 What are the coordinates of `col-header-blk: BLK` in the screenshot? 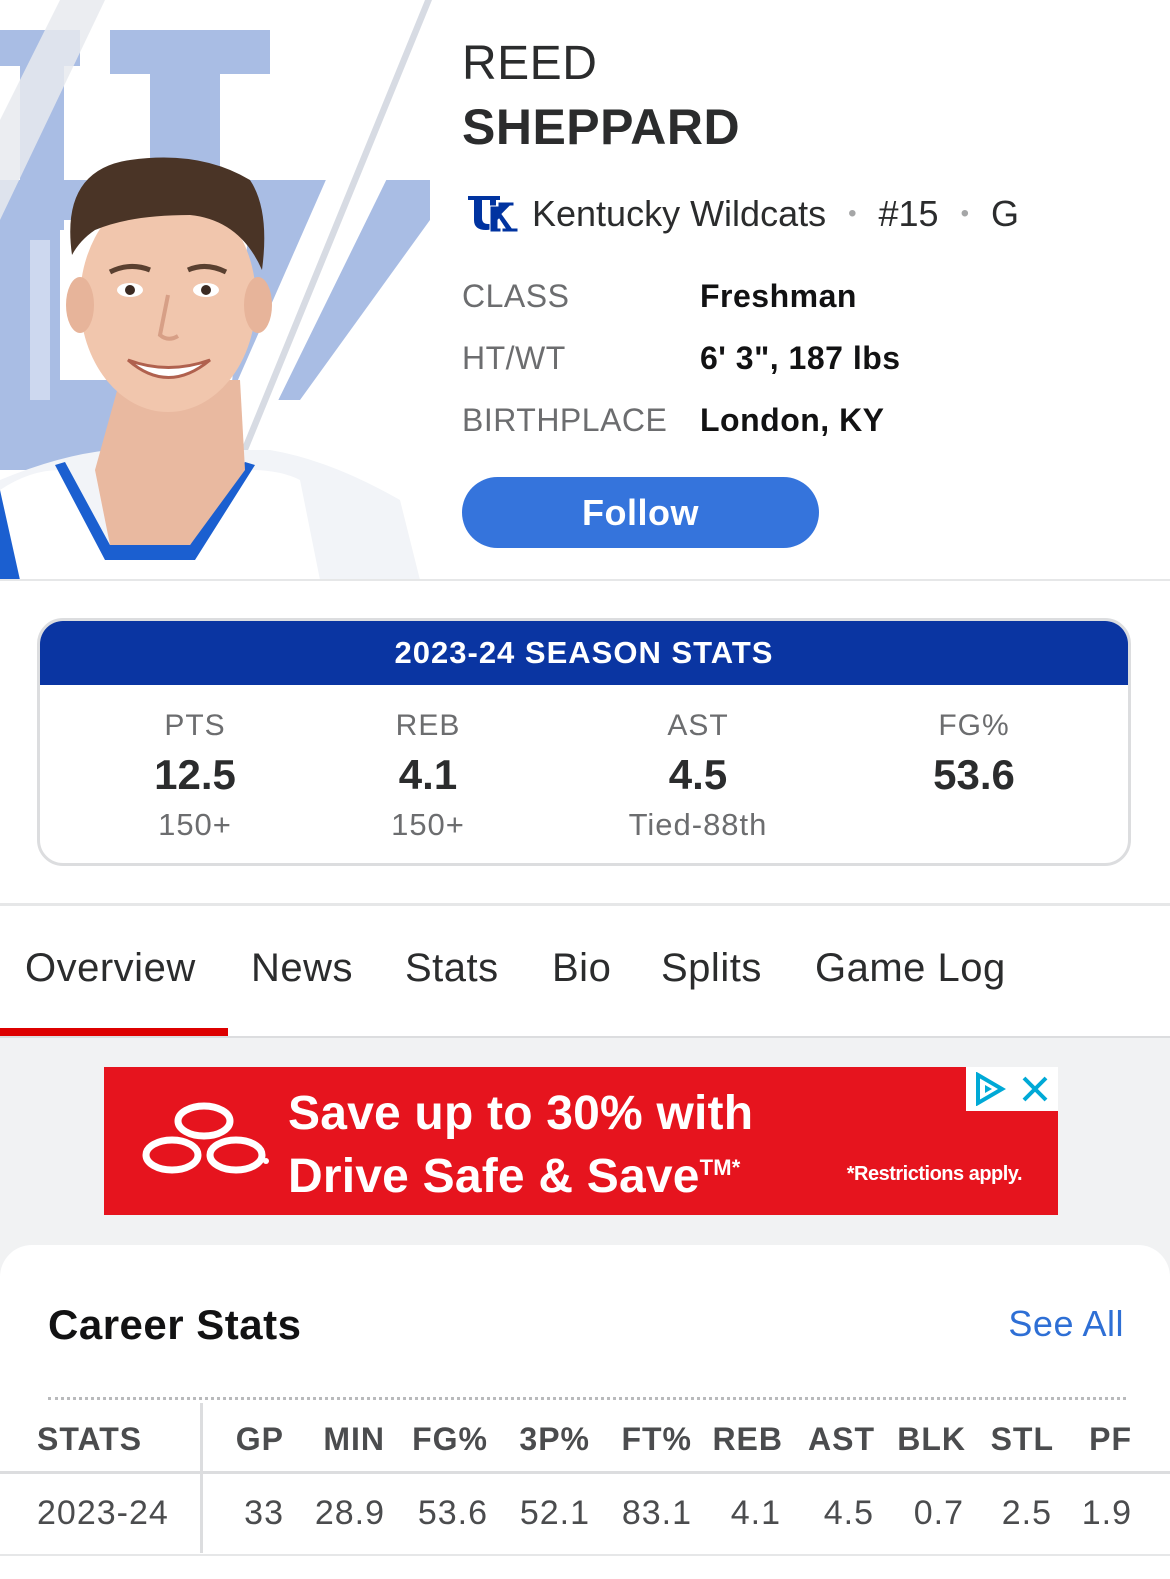 It's located at (931, 1439).